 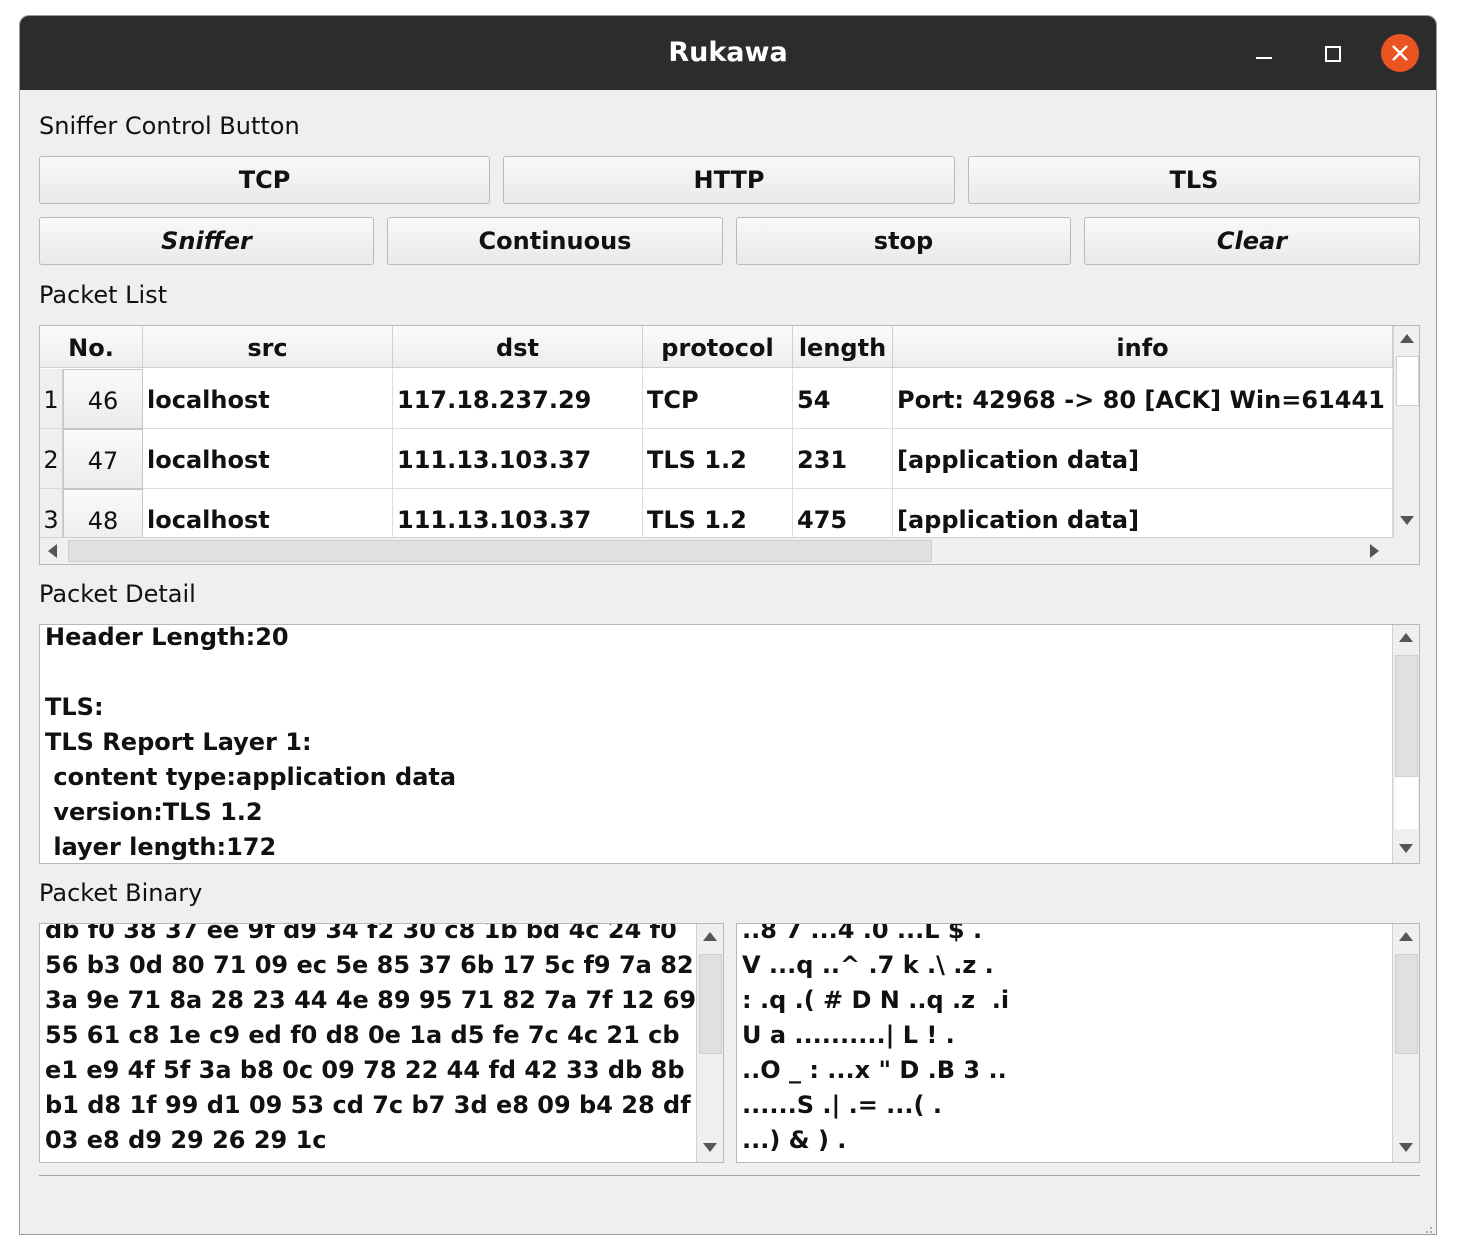 What do you see at coordinates (51, 459) in the screenshot?
I see `row-header: 2` at bounding box center [51, 459].